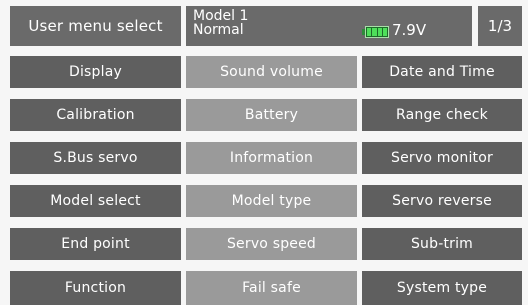 Image resolution: width=528 pixels, height=305 pixels. I want to click on menu-function-button: Function, so click(95, 288).